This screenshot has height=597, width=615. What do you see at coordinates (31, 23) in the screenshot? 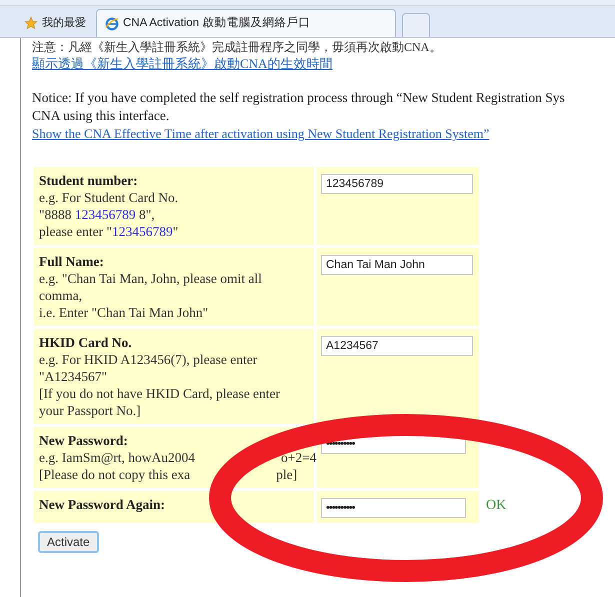
I see `star-icon` at bounding box center [31, 23].